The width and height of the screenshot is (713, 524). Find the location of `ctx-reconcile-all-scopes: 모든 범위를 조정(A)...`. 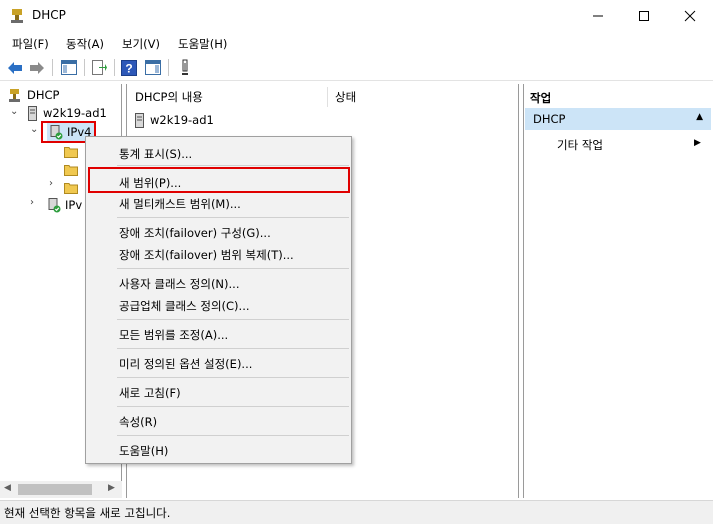

ctx-reconcile-all-scopes: 모든 범위를 조정(A)... is located at coordinates (173, 335).